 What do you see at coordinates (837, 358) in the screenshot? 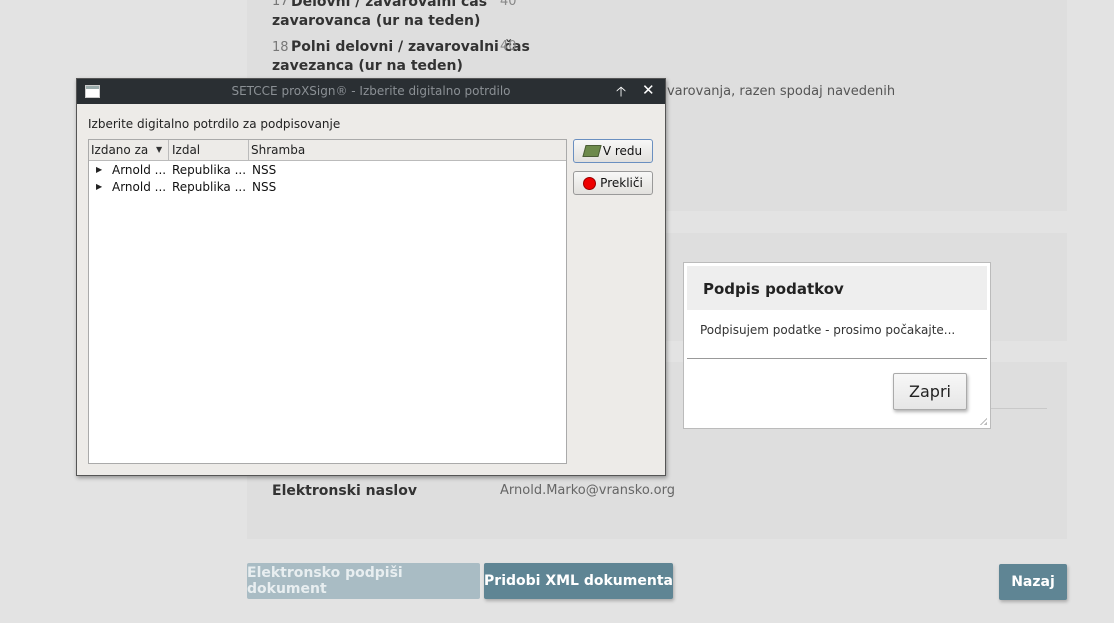
I see `divider` at bounding box center [837, 358].